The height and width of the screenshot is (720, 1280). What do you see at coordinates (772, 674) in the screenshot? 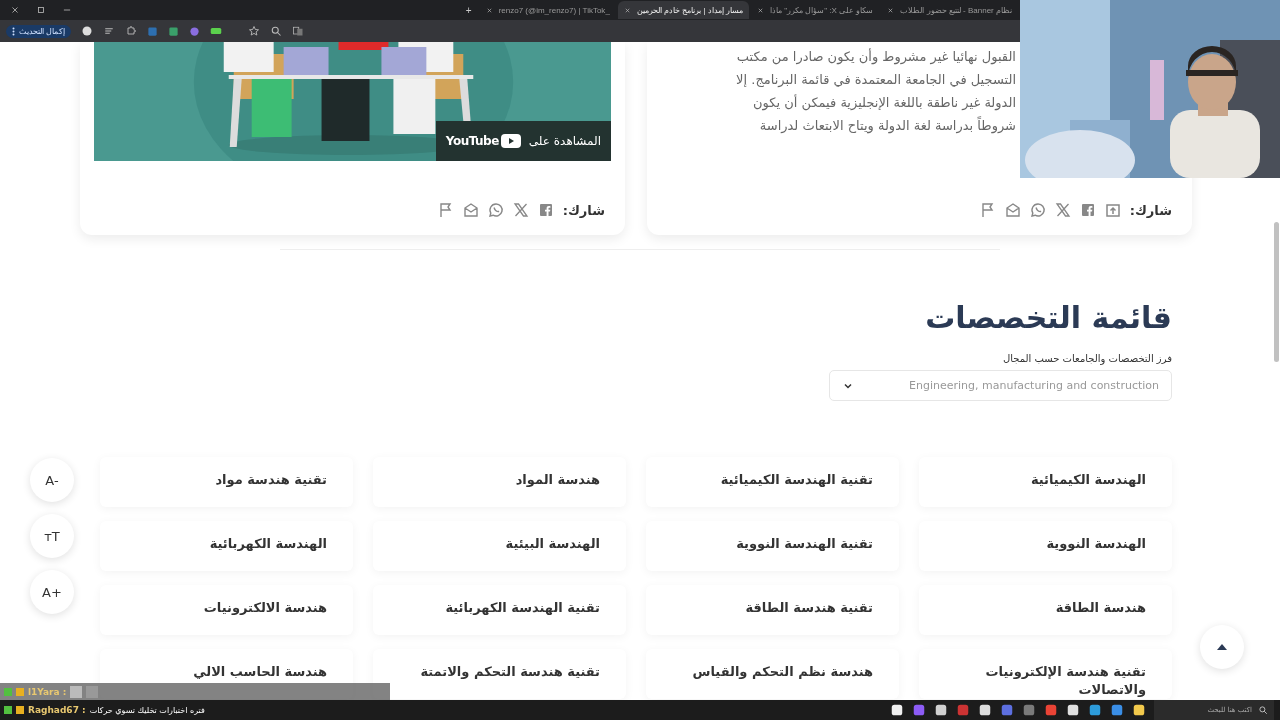
I see `specialty-item: هندسة نظم التحكم والقياس` at bounding box center [772, 674].